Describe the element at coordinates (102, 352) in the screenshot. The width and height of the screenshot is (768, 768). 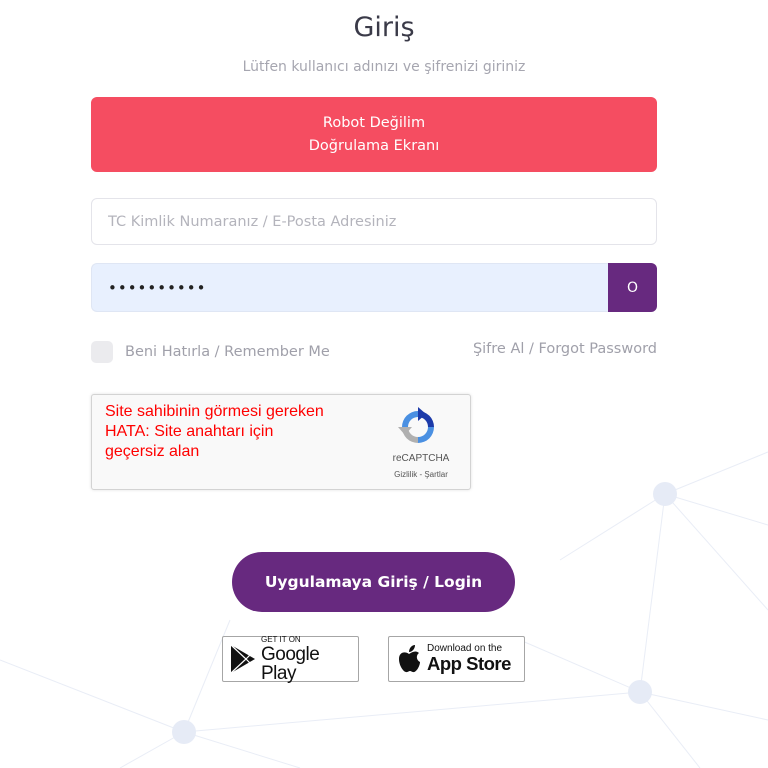
I see `remember-me-checkbox` at that location.